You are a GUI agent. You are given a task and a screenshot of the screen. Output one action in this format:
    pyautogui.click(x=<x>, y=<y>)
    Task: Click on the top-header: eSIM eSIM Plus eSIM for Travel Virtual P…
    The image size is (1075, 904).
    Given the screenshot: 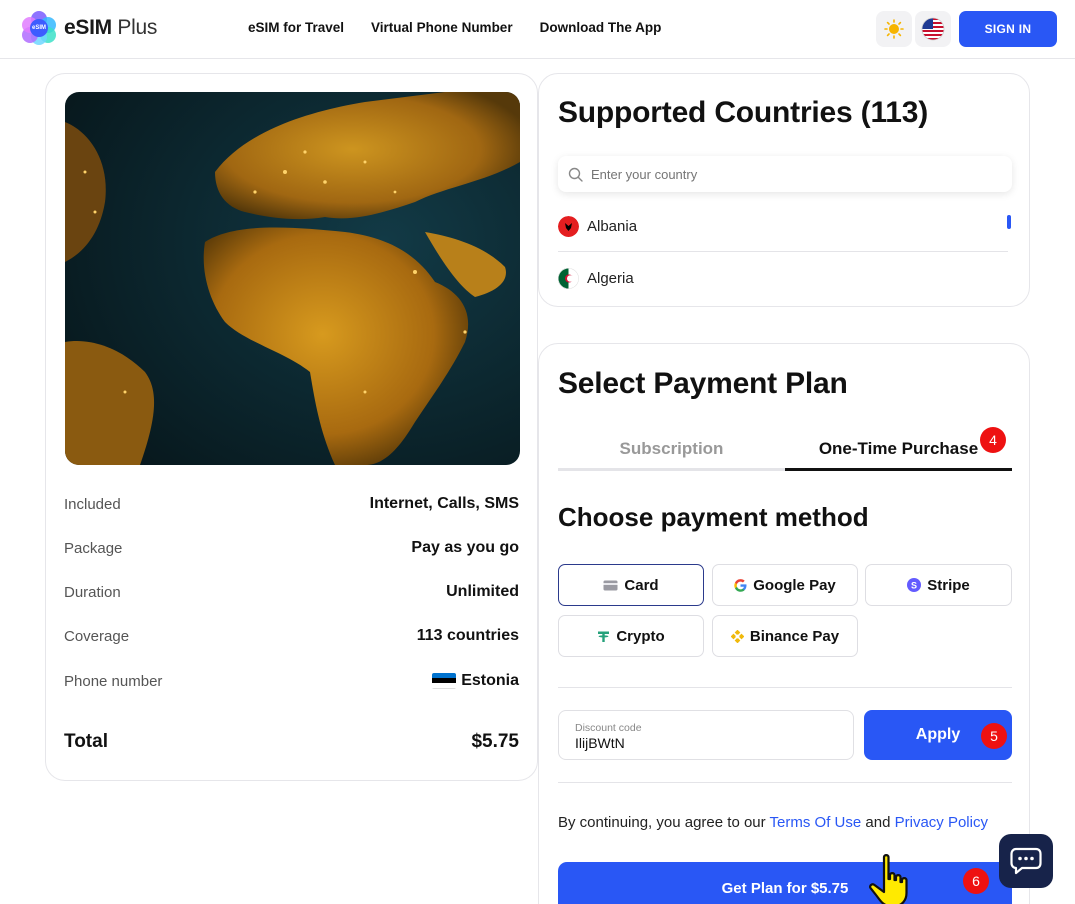 What is the action you would take?
    pyautogui.click(x=537, y=29)
    